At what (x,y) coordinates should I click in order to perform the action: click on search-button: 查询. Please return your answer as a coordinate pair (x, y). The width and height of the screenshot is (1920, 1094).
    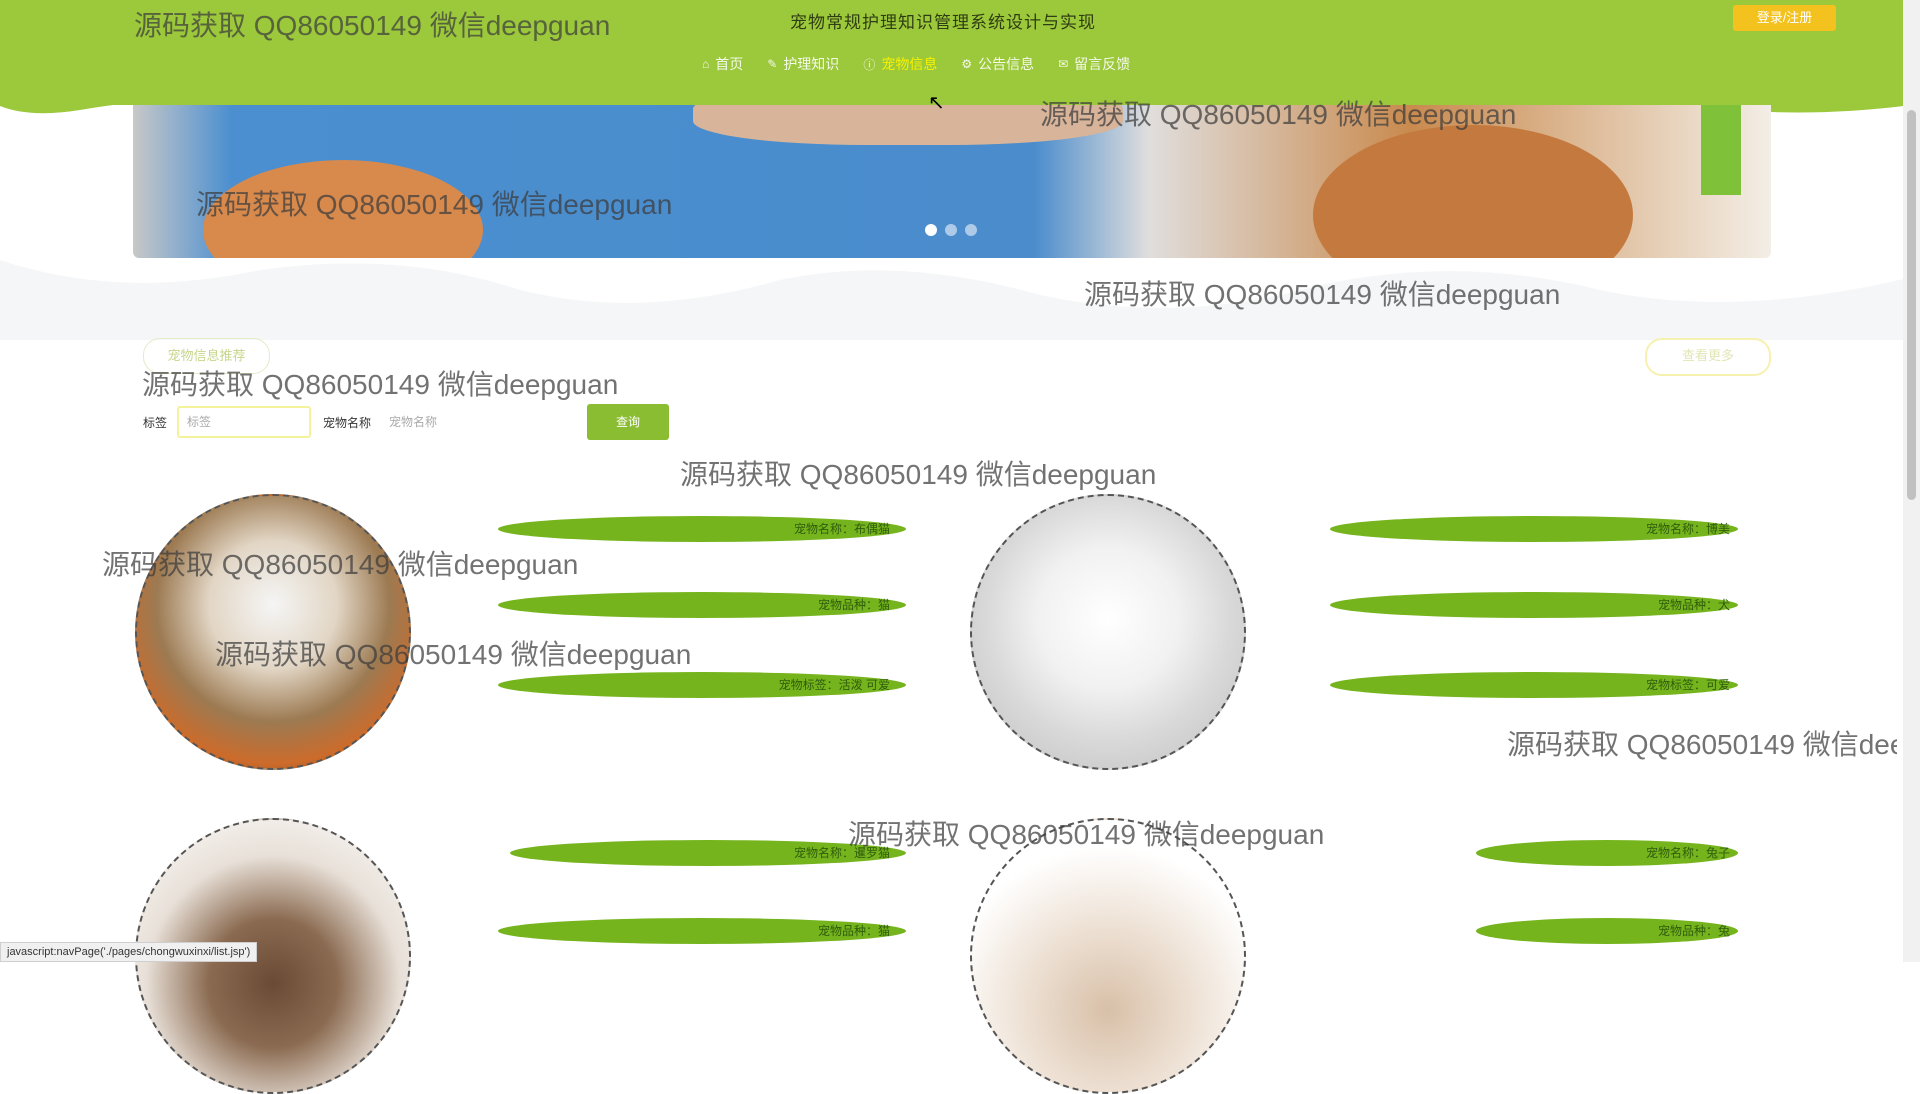
    Looking at the image, I should click on (628, 422).